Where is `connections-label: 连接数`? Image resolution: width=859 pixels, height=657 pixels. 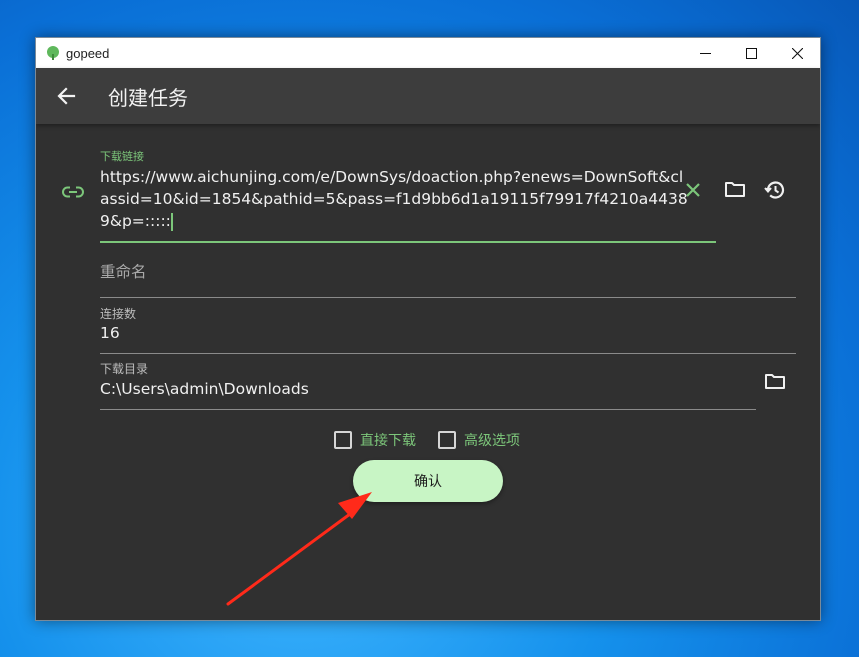 connections-label: 连接数 is located at coordinates (118, 314).